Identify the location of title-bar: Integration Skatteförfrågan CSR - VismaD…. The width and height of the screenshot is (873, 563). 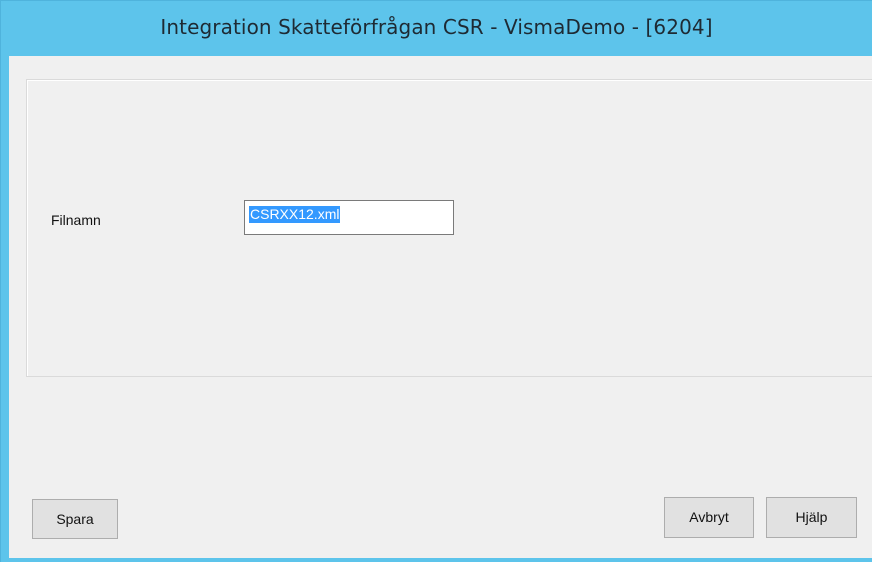
(436, 28).